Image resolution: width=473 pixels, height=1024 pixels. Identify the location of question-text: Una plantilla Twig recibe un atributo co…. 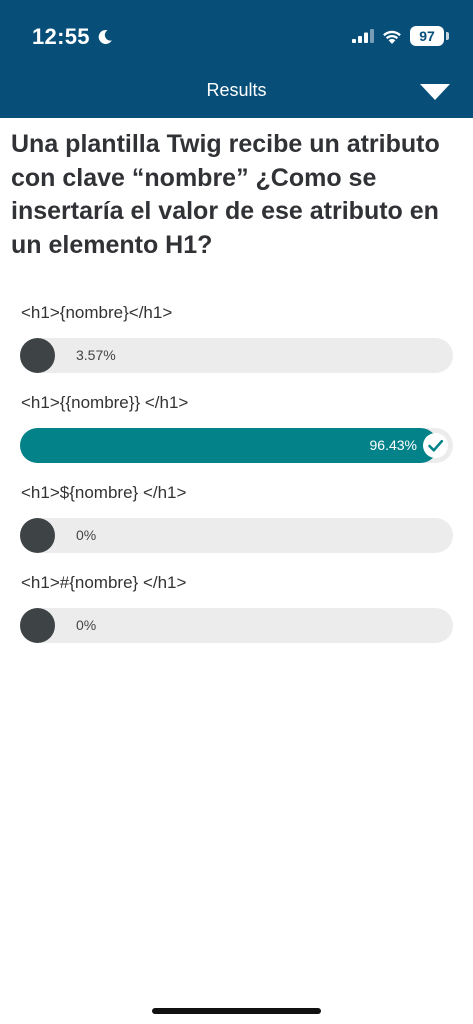
(225, 194).